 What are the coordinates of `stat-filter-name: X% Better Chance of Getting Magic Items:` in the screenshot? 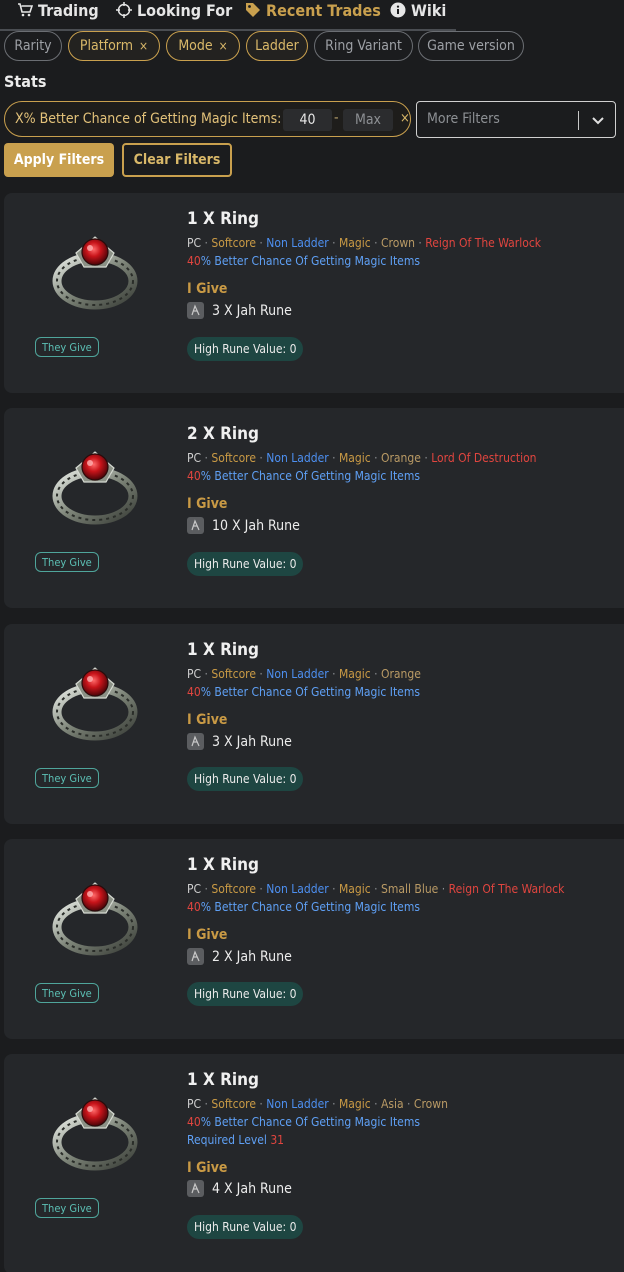 It's located at (148, 119).